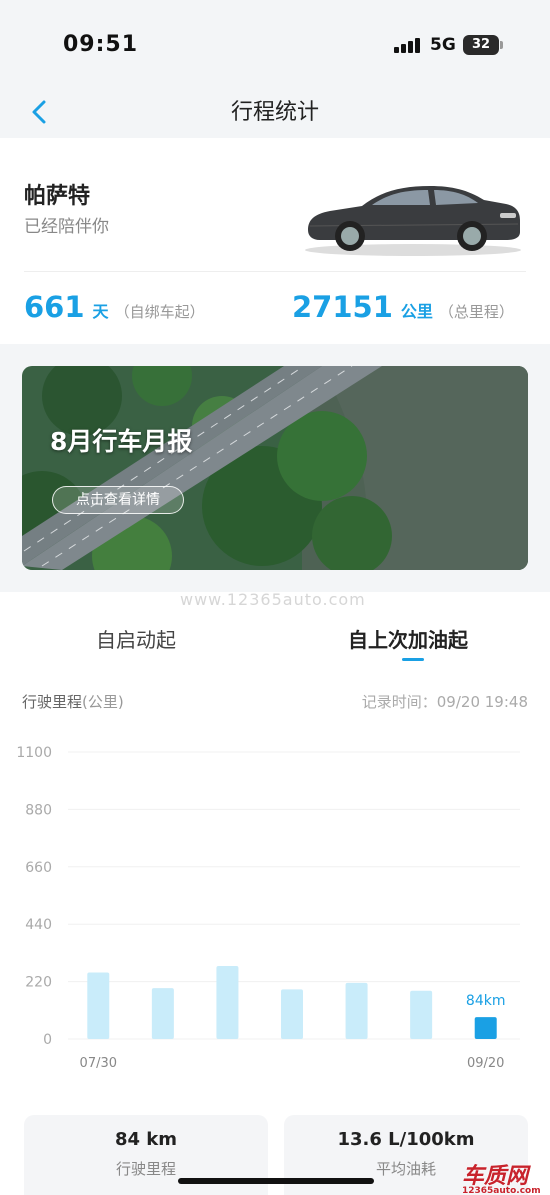 The width and height of the screenshot is (550, 1195). I want to click on y-tick-label: 1100, so click(34, 753).